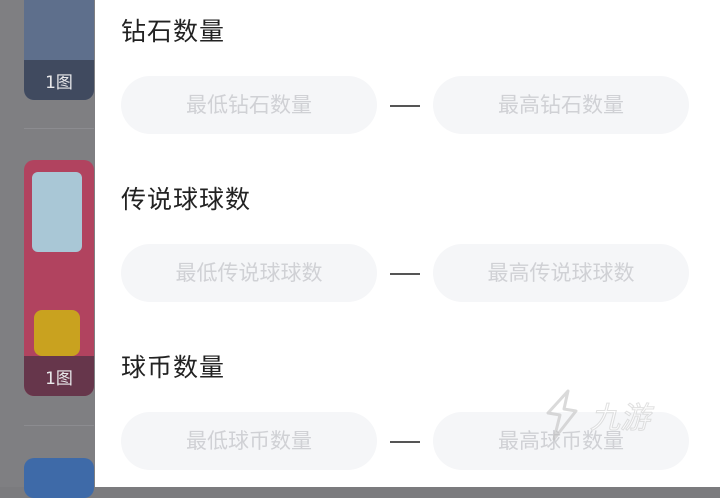 Image resolution: width=720 pixels, height=498 pixels. Describe the element at coordinates (249, 441) in the screenshot. I see `min-coins-input` at that location.